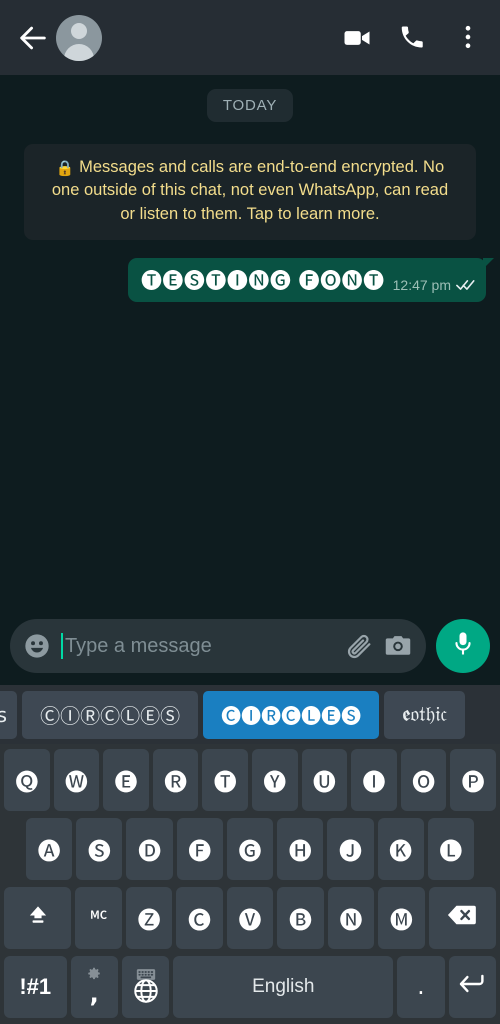 This screenshot has width=500, height=1024. Describe the element at coordinates (33, 38) in the screenshot. I see `back-arrow-icon` at that location.